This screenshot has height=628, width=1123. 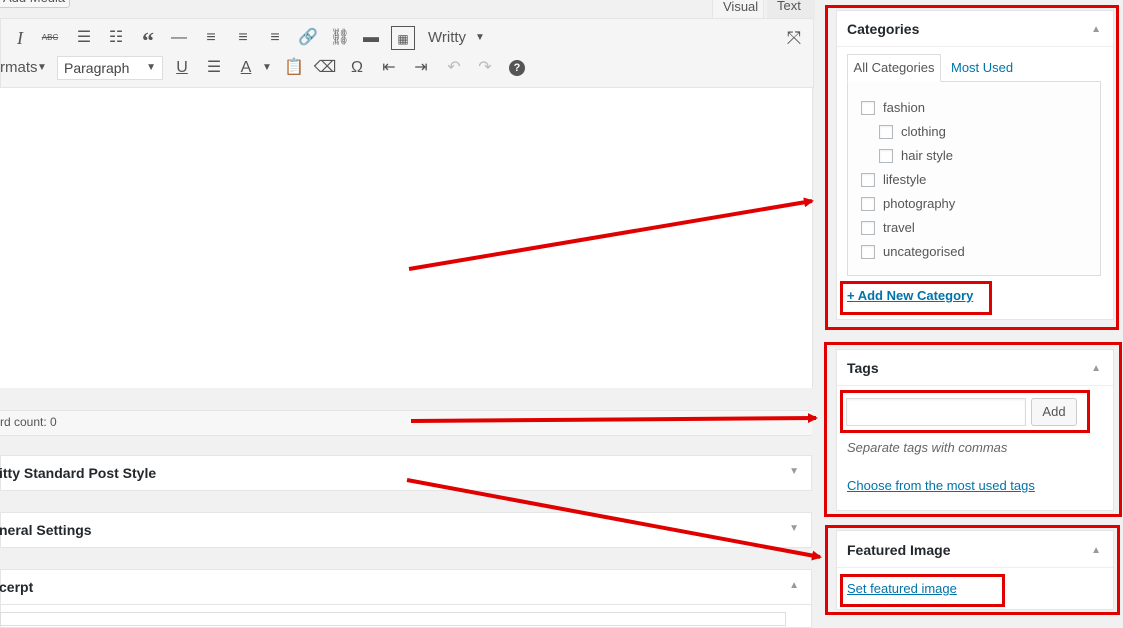 What do you see at coordinates (868, 204) in the screenshot?
I see `checkbox-photography` at bounding box center [868, 204].